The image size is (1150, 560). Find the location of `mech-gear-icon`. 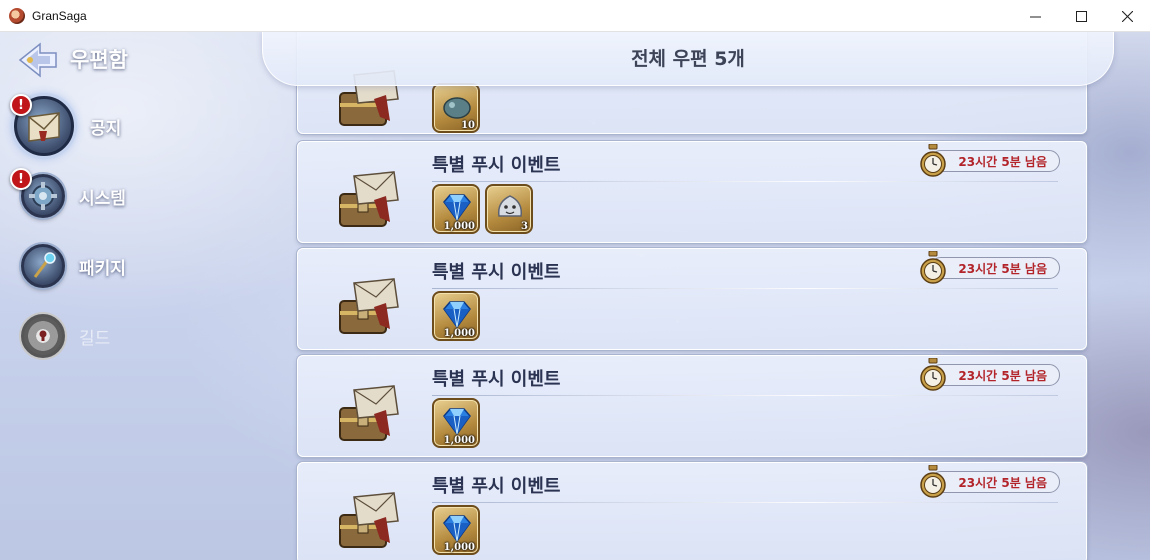

mech-gear-icon is located at coordinates (43, 196).